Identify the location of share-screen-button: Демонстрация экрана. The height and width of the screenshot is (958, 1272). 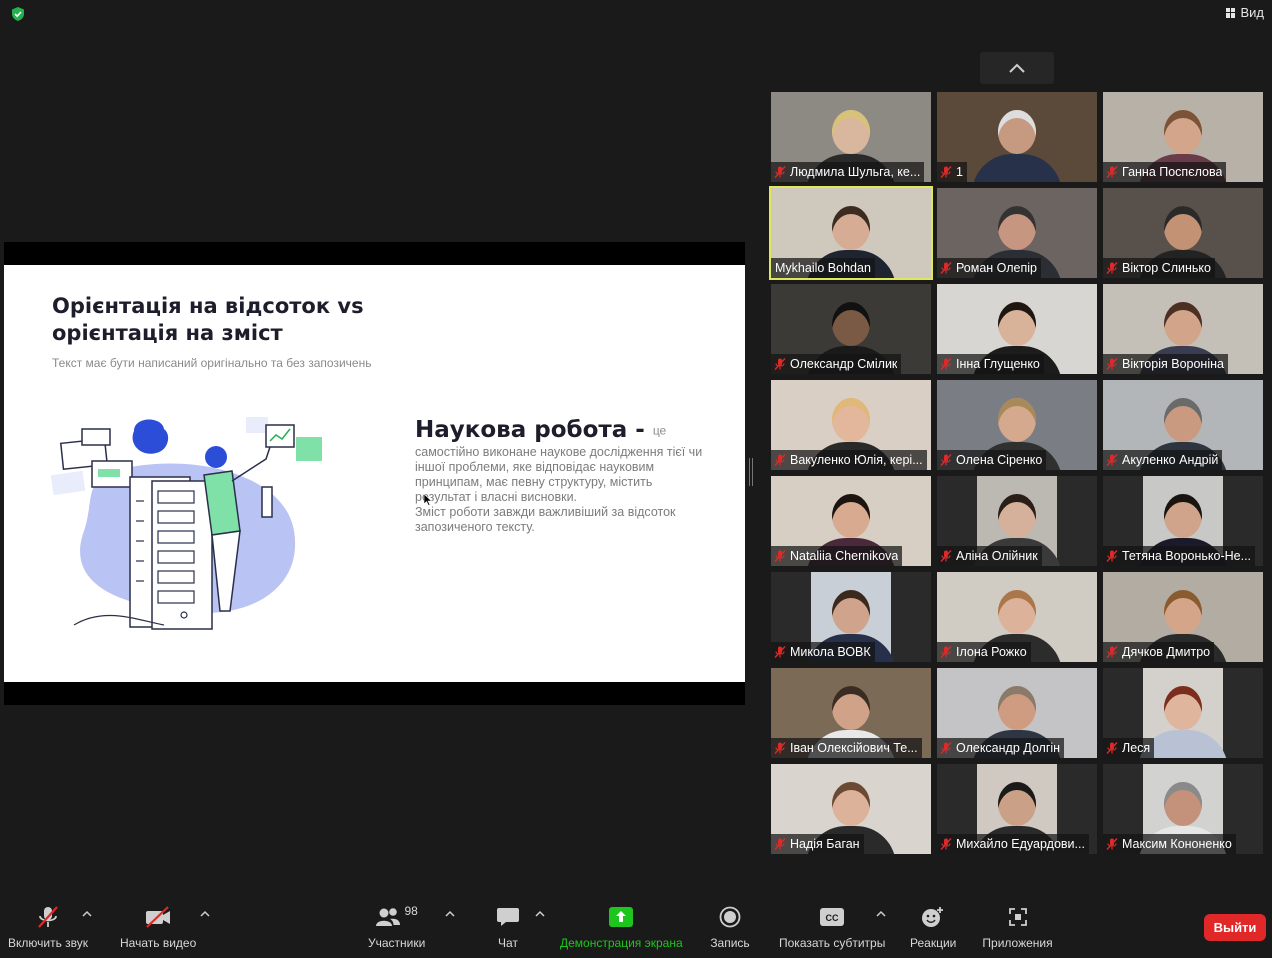
(621, 927).